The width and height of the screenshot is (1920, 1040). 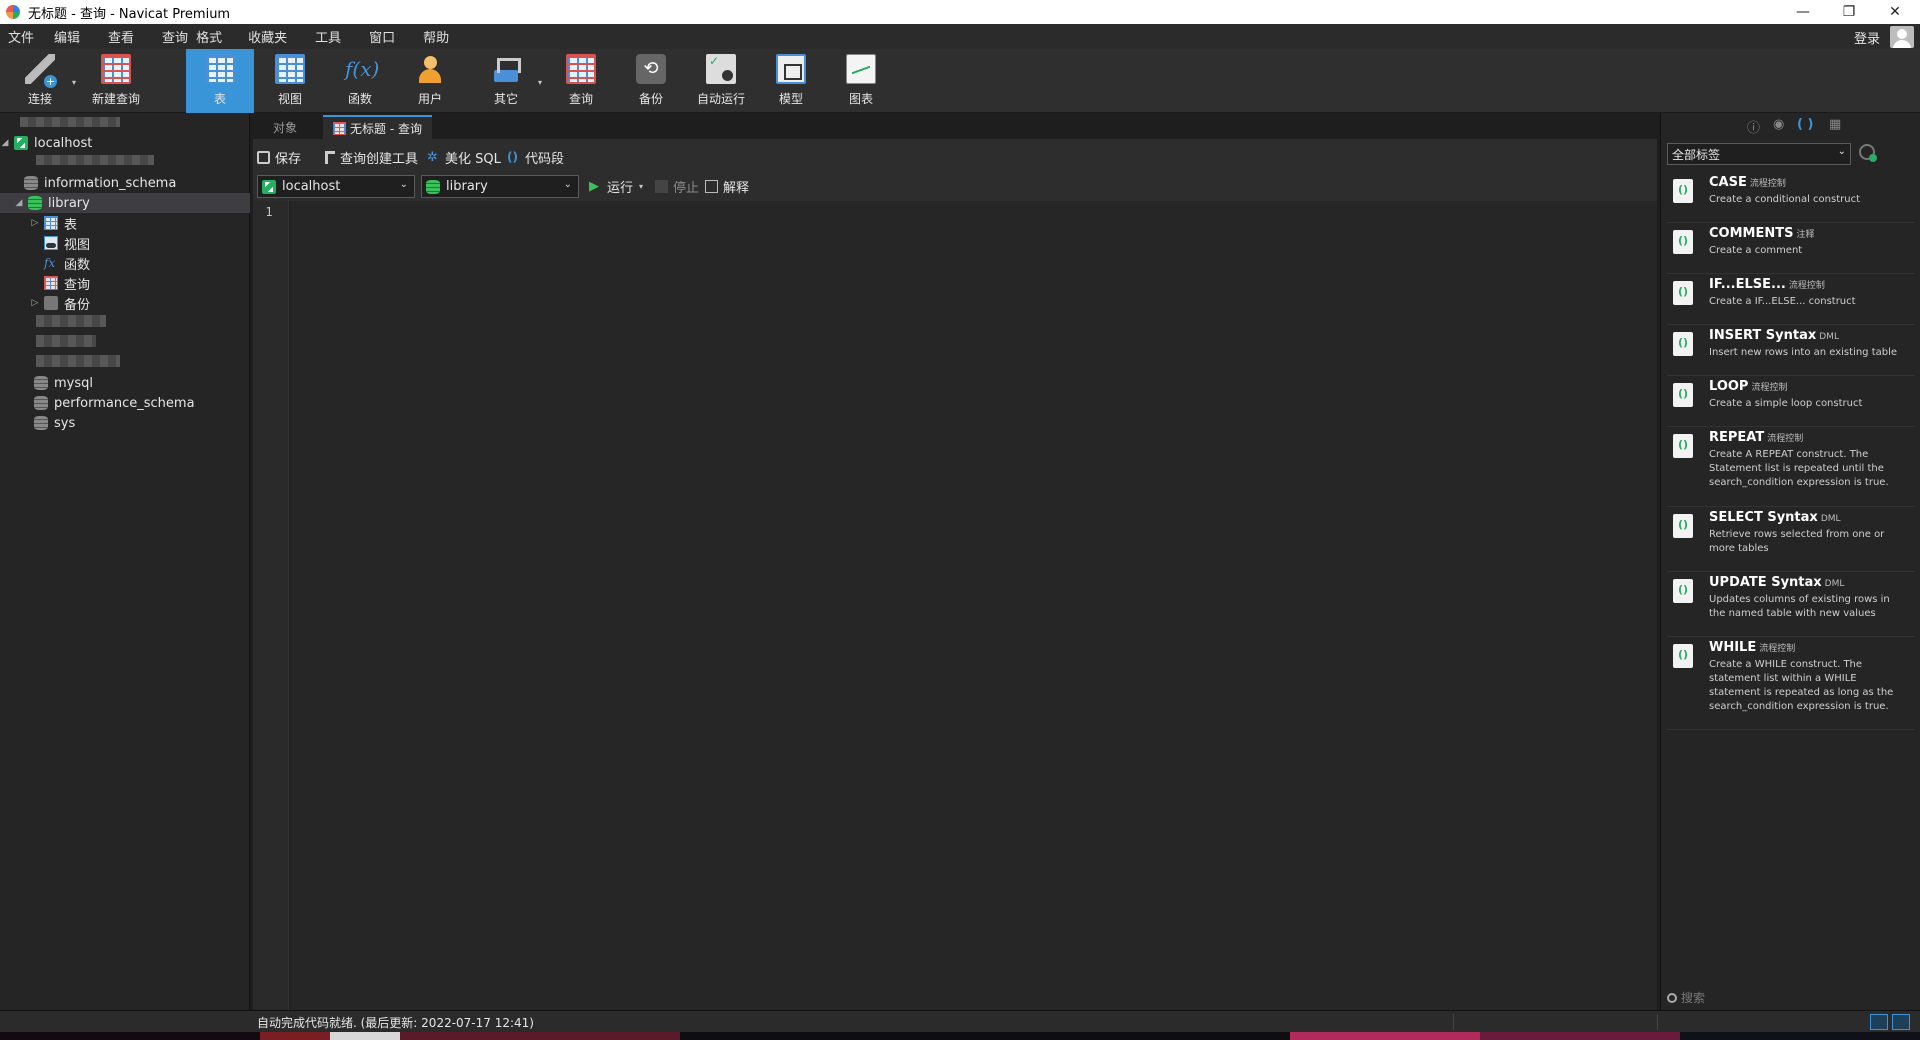 What do you see at coordinates (125, 383) in the screenshot?
I see `tree-node-mysql: mysql` at bounding box center [125, 383].